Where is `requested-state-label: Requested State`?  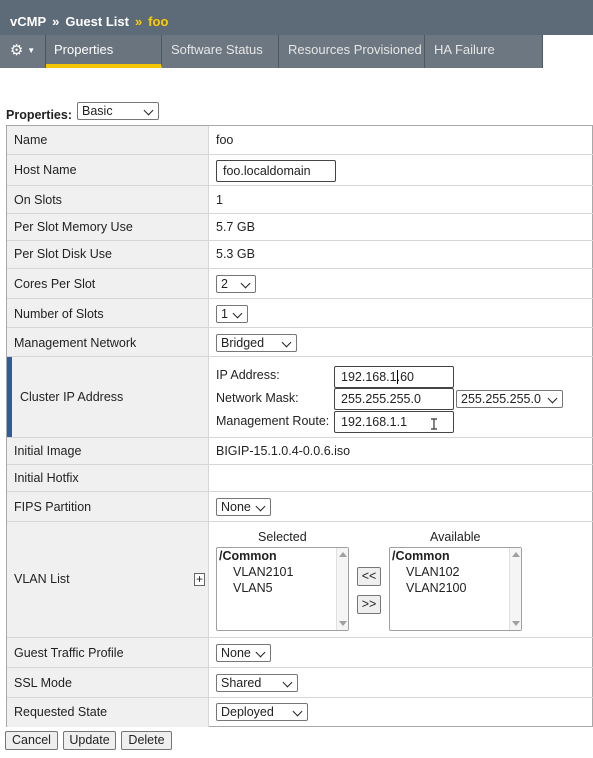 requested-state-label: Requested State is located at coordinates (61, 712).